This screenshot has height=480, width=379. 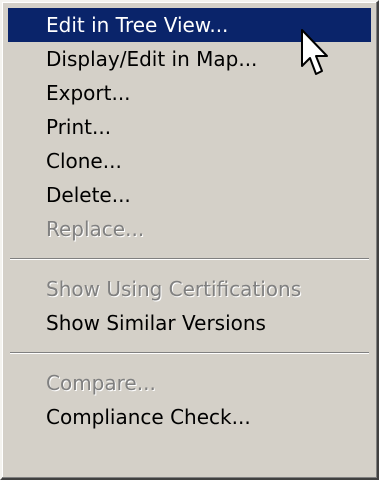 What do you see at coordinates (314, 52) in the screenshot?
I see `arrow-cursor-icon` at bounding box center [314, 52].